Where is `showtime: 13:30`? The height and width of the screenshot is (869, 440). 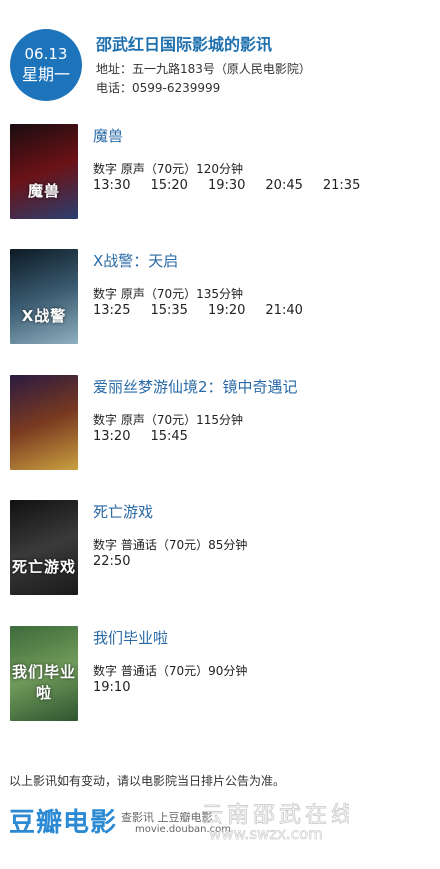 showtime: 13:30 is located at coordinates (111, 185).